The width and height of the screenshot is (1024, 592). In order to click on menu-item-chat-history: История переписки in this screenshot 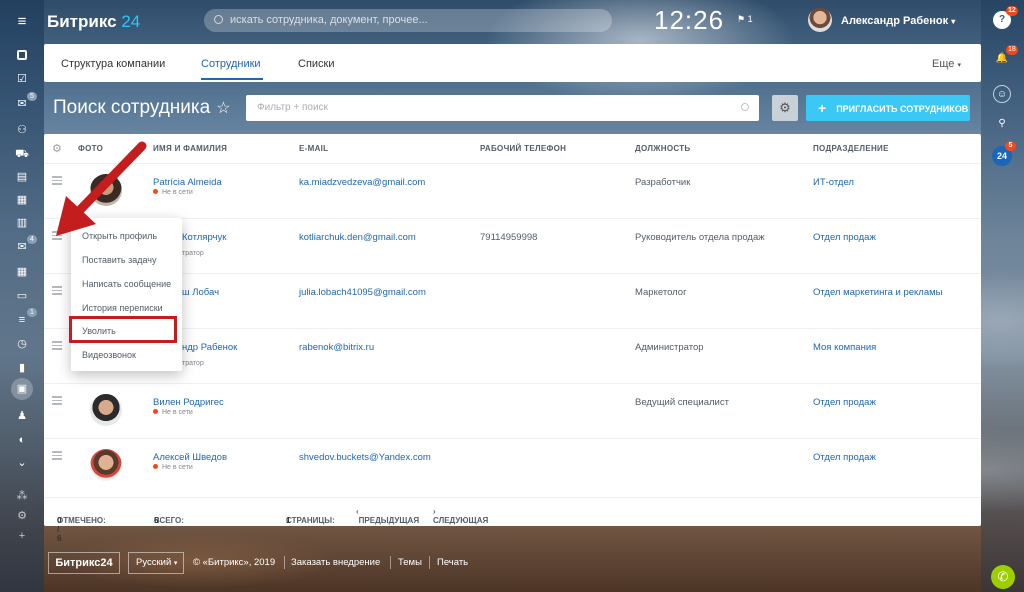, I will do `click(122, 308)`.